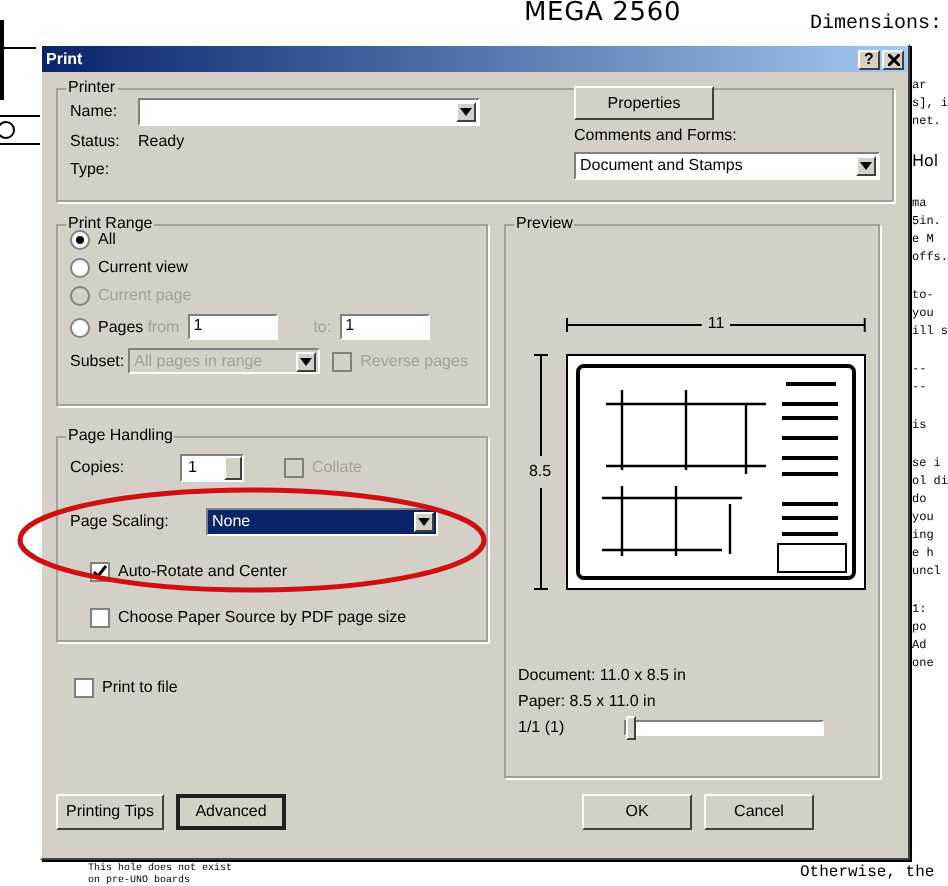  Describe the element at coordinates (876, 25) in the screenshot. I see `document-text: Dimensions:` at that location.